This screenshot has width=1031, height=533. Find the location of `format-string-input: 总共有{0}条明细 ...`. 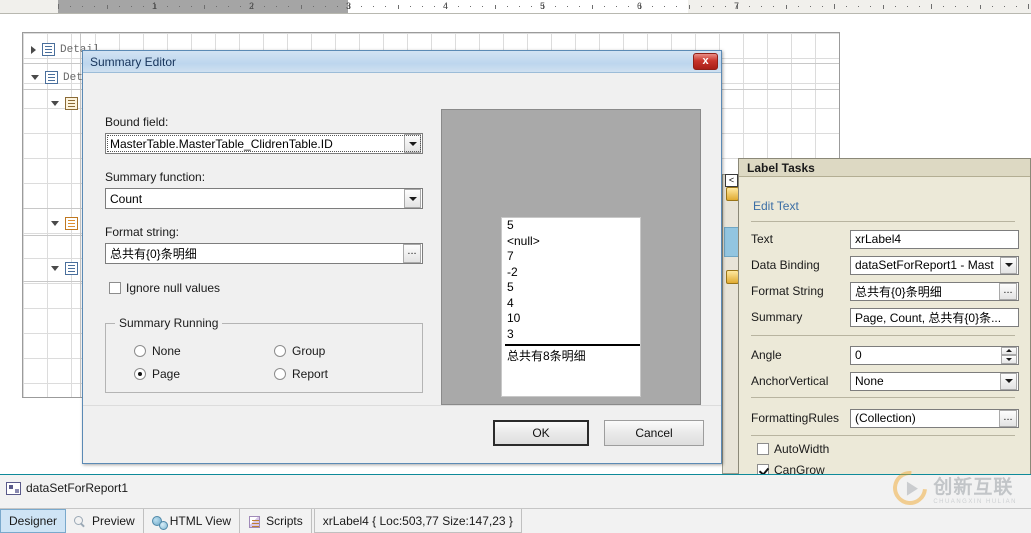

format-string-input: 总共有{0}条明细 ... is located at coordinates (264, 253).